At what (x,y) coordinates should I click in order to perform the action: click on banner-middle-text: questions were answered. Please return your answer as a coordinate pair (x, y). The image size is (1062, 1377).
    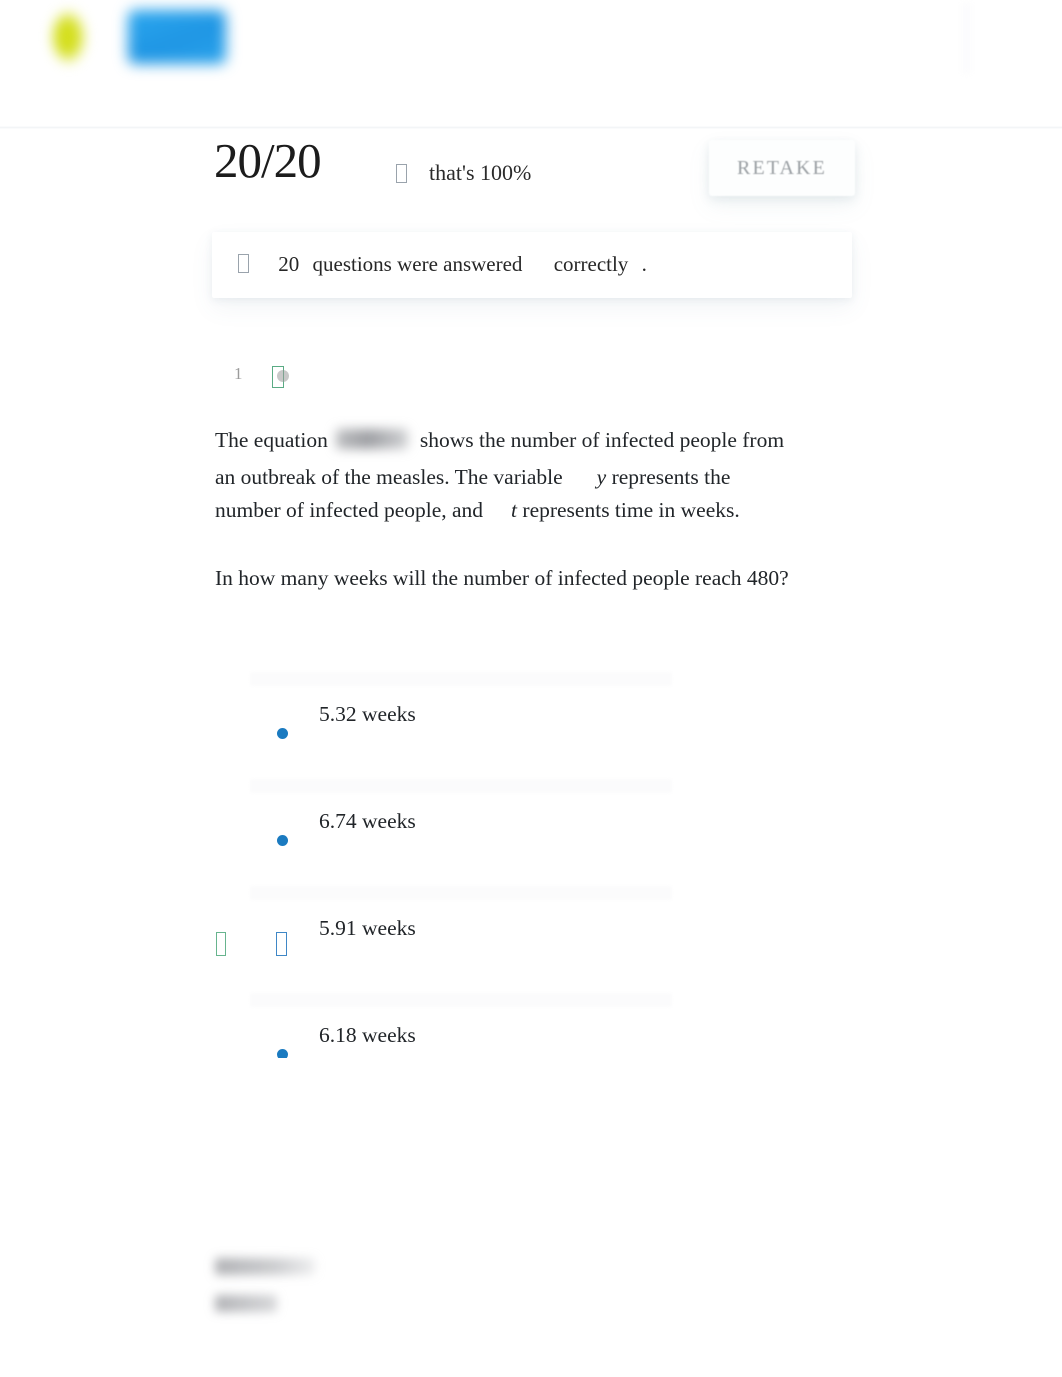
    Looking at the image, I should click on (417, 264).